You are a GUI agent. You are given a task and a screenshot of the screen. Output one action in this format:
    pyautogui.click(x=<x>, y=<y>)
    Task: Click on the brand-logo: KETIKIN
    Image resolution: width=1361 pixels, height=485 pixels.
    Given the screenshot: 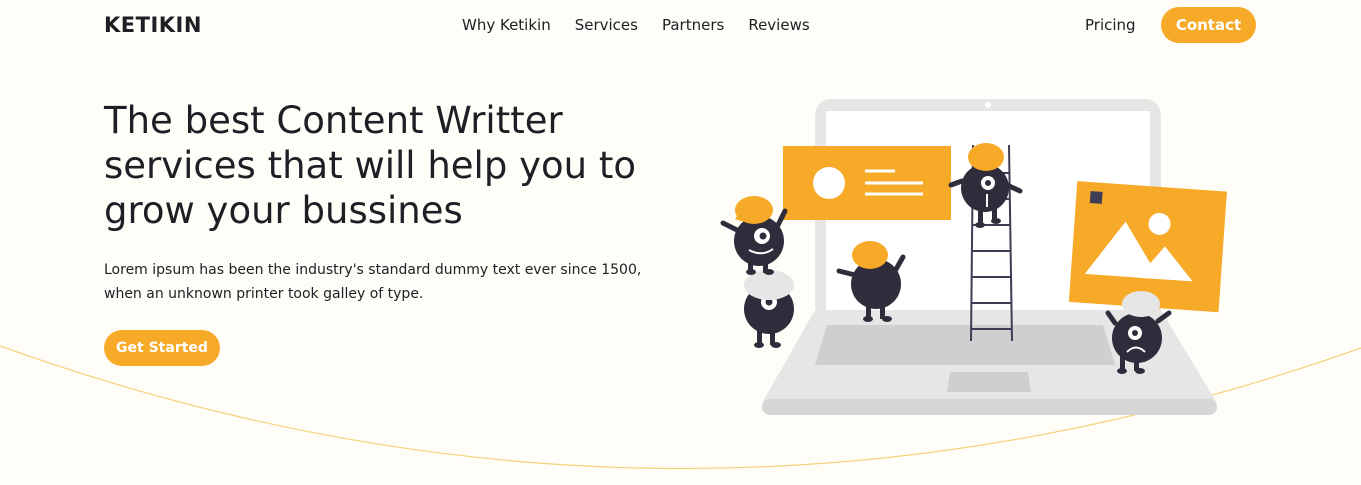 What is the action you would take?
    pyautogui.click(x=153, y=25)
    